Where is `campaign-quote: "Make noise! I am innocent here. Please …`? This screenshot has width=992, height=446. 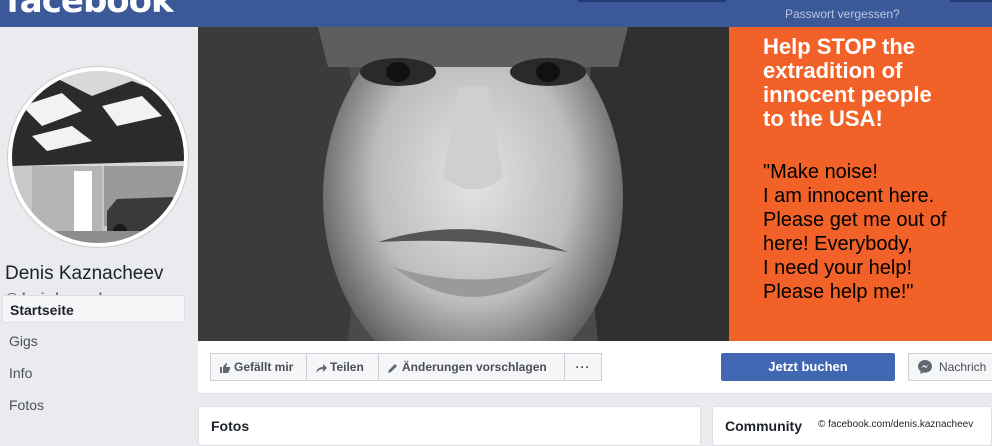 campaign-quote: "Make noise! I am innocent here. Please … is located at coordinates (855, 232).